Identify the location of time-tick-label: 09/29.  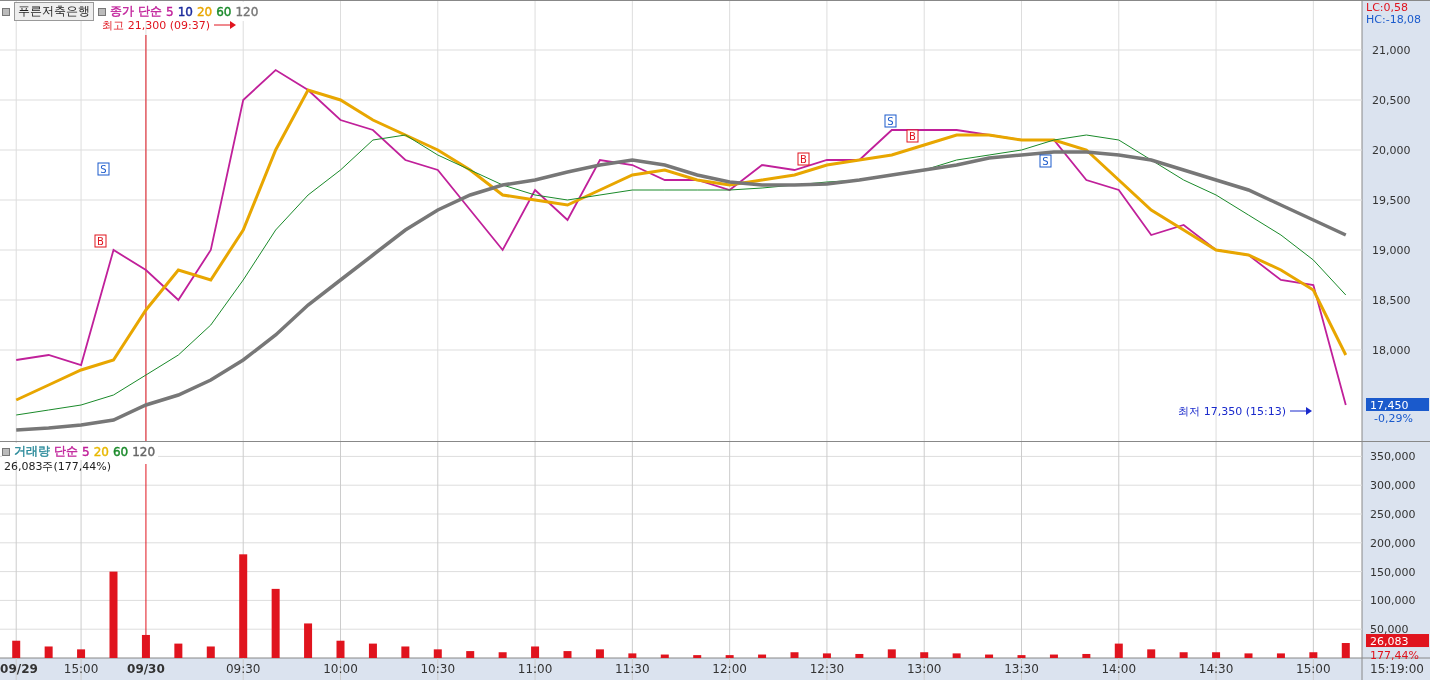
(19, 669).